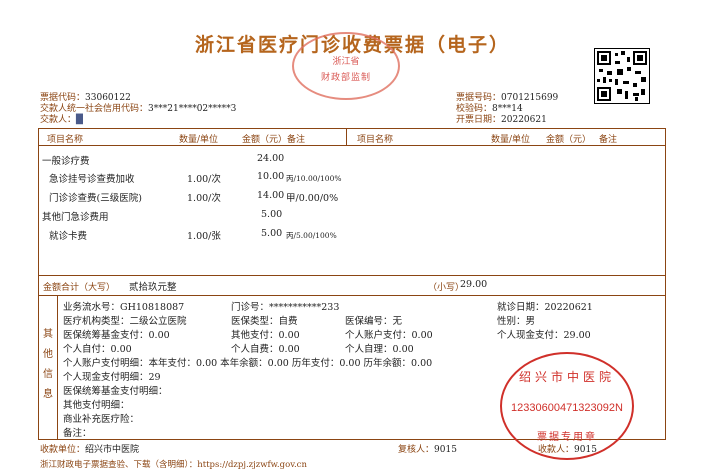  Describe the element at coordinates (97, 349) in the screenshot. I see `self-burden: 个人自付：0.00` at that location.